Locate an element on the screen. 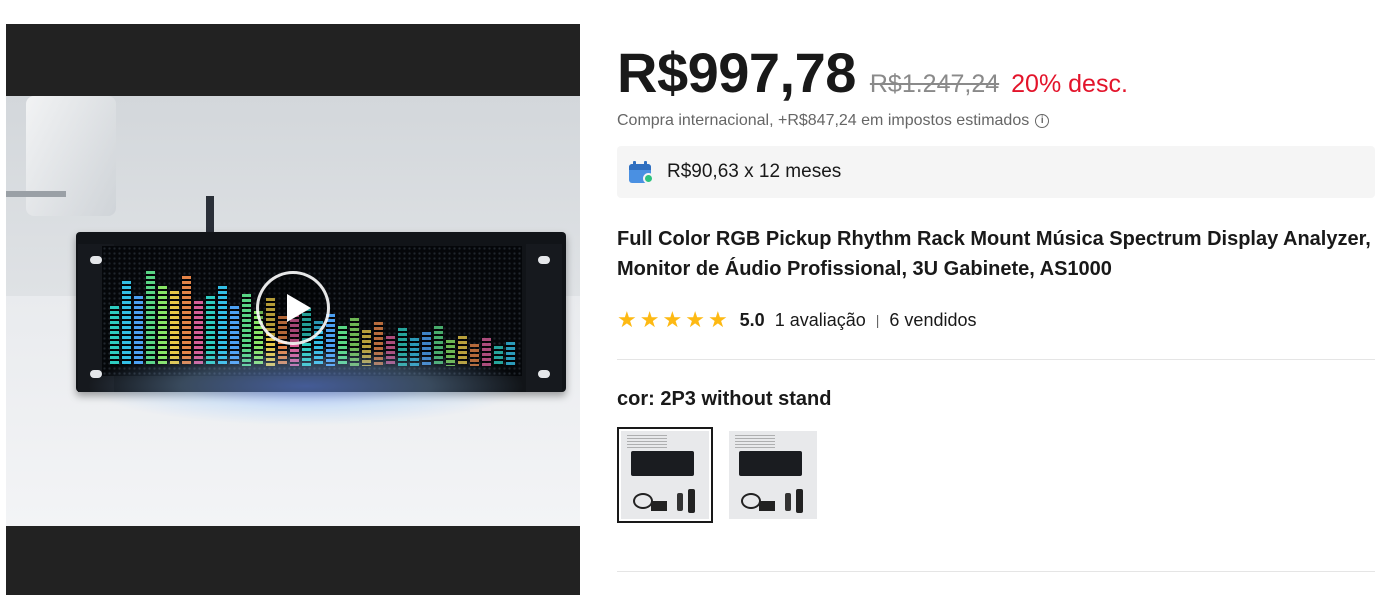 This screenshot has width=1375, height=595. installment-box: R$90,63 x 12 meses is located at coordinates (996, 172).